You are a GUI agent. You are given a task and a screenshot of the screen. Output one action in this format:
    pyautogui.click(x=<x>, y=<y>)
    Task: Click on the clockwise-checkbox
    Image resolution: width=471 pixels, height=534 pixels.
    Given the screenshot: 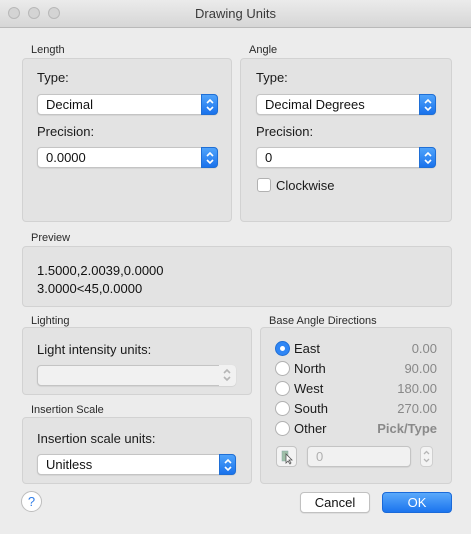 What is the action you would take?
    pyautogui.click(x=264, y=185)
    